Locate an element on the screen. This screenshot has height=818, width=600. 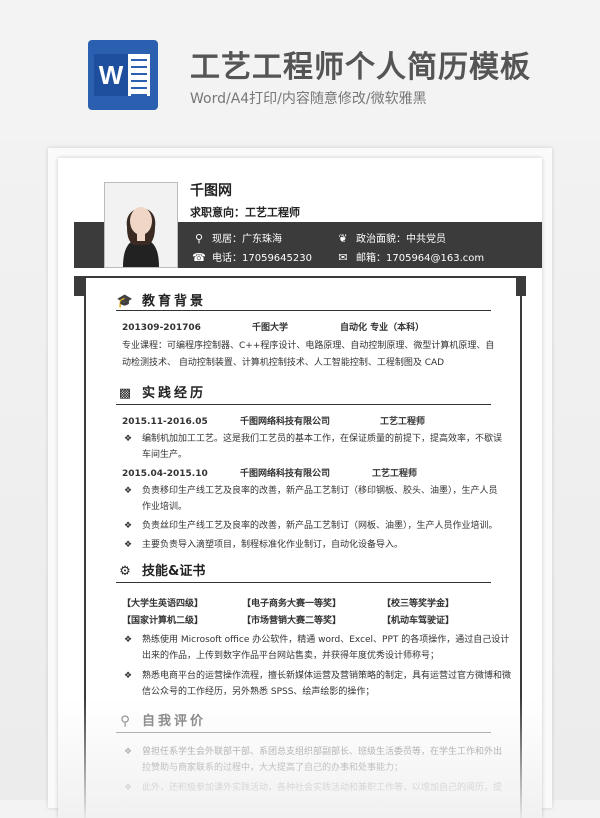
template-subtitle: Word/A4打印/内容随意修改/微软雅黑 is located at coordinates (308, 99).